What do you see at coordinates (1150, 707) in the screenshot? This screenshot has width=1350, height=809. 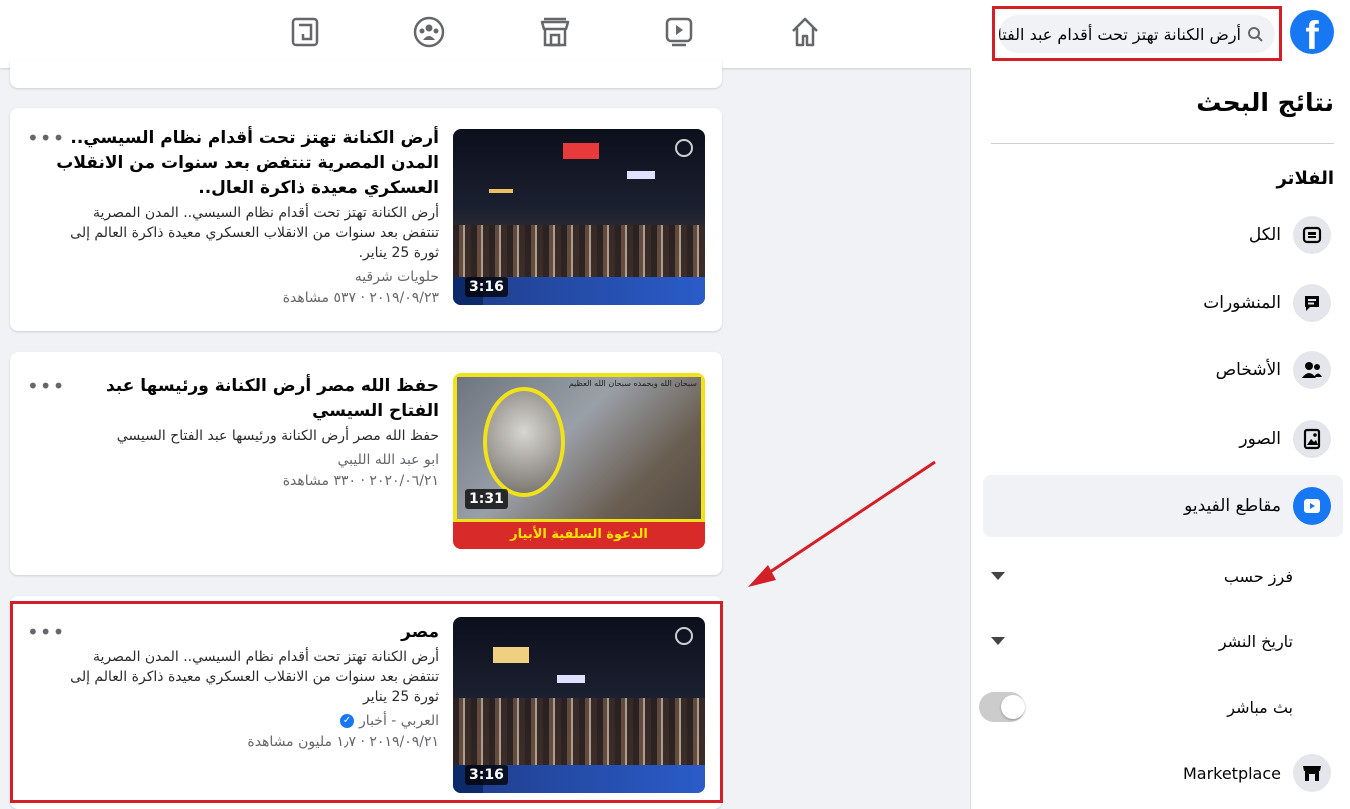 I see `live-filter-row: بث مباشر` at bounding box center [1150, 707].